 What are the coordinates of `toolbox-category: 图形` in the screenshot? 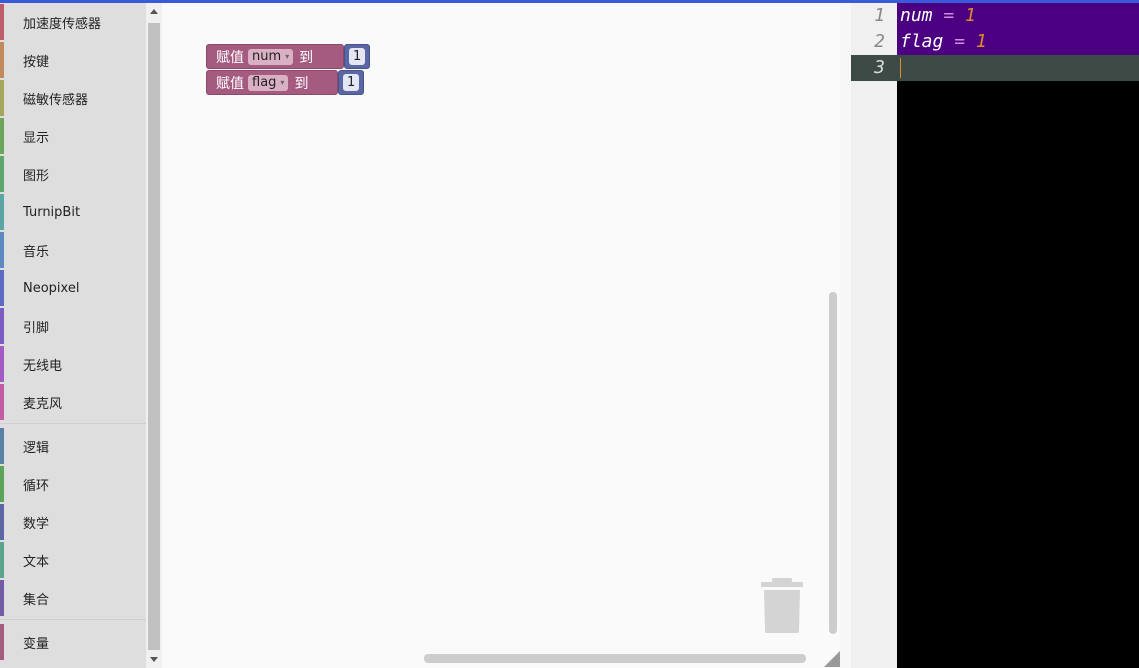 It's located at (73, 174).